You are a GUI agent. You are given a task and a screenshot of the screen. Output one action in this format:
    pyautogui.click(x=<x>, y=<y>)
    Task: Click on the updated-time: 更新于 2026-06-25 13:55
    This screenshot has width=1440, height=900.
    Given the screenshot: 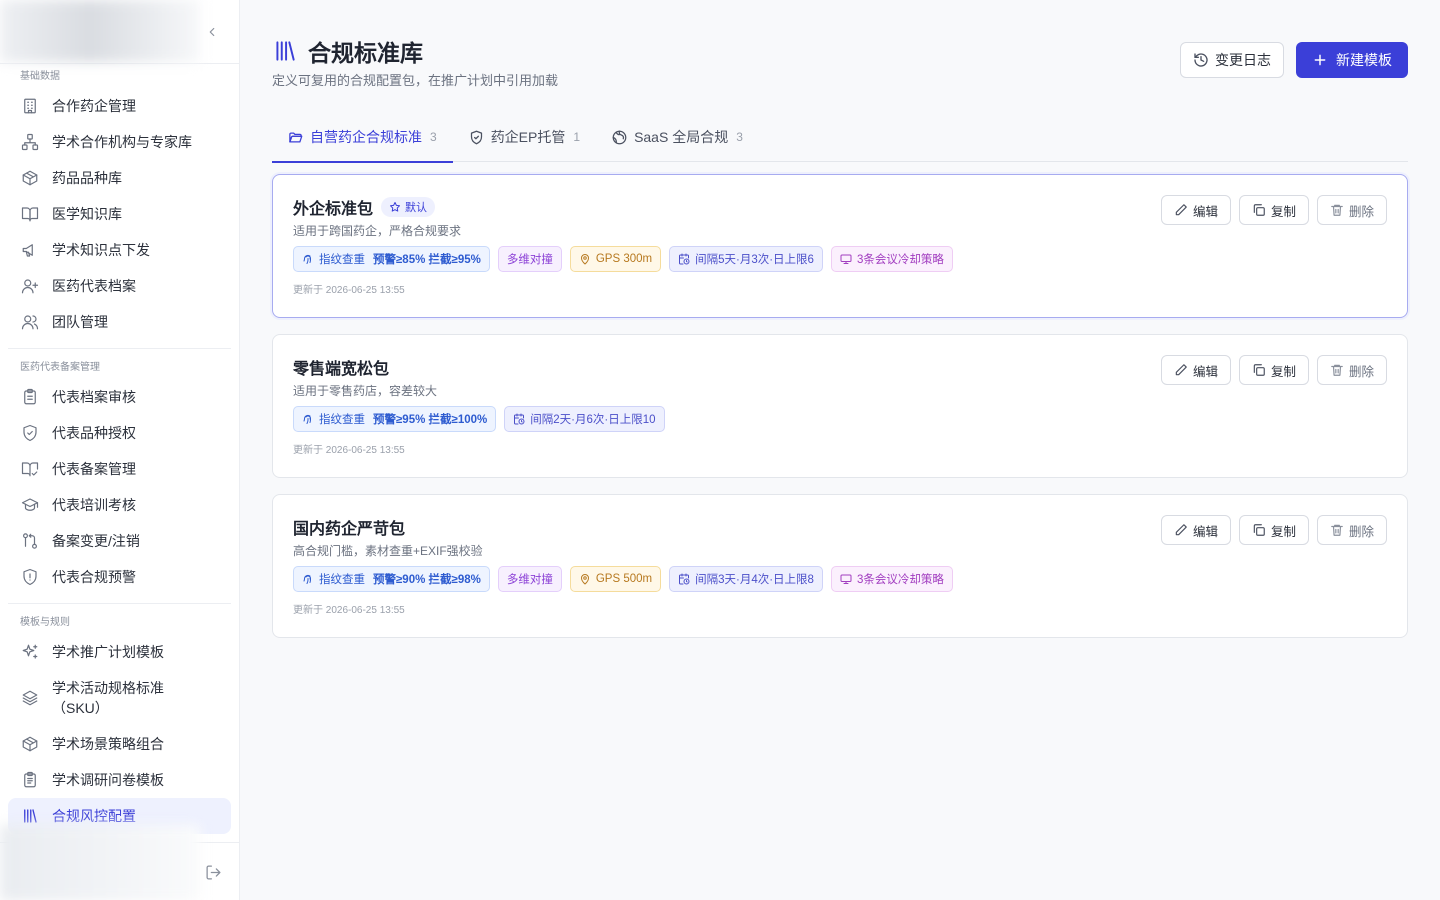 What is the action you would take?
    pyautogui.click(x=349, y=450)
    